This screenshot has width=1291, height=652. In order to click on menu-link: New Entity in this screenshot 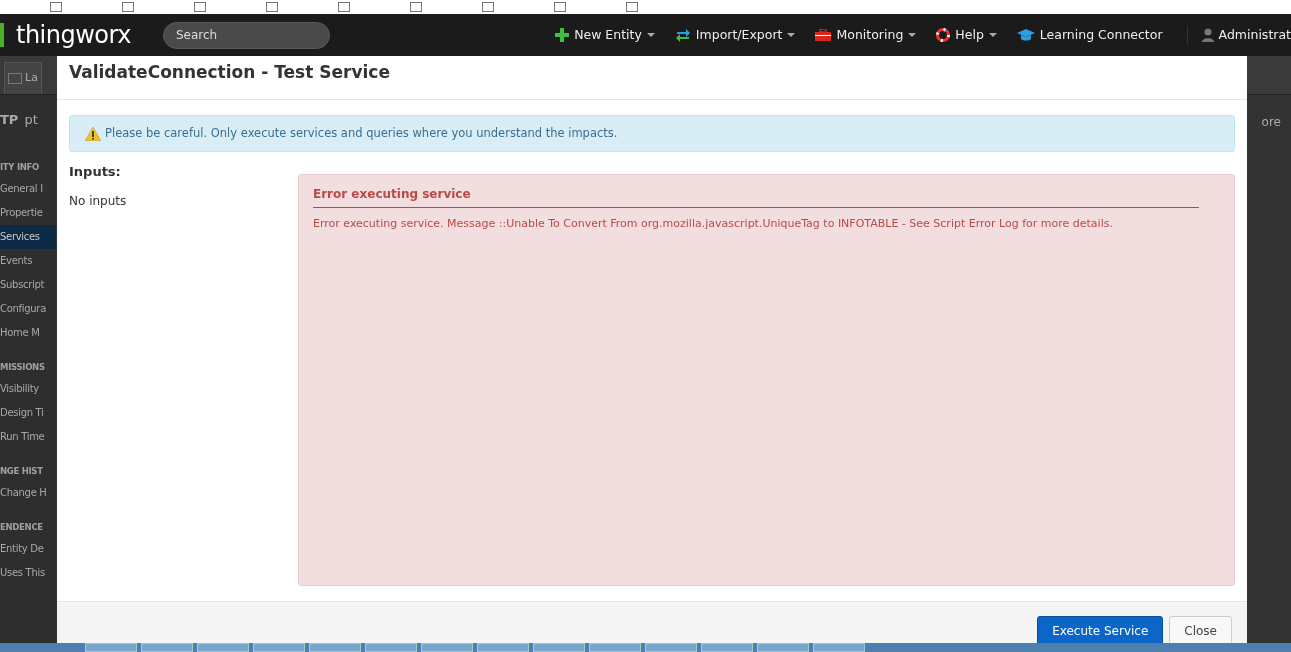, I will do `click(605, 35)`.